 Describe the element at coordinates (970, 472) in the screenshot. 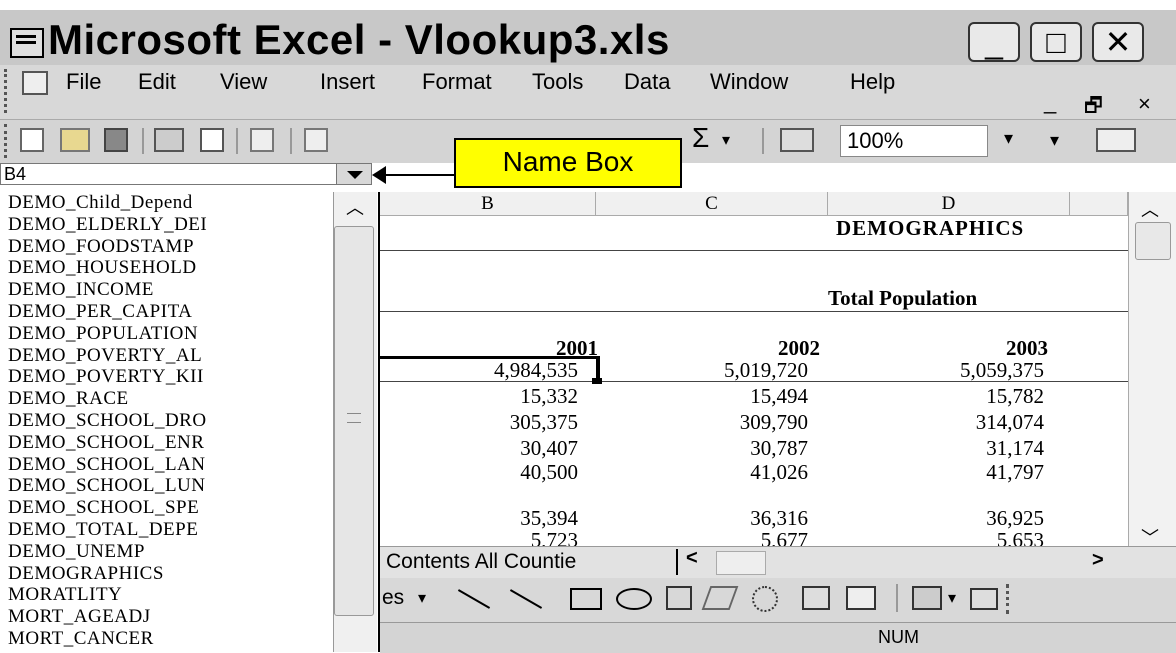

I see `cell-d8: 41,797` at that location.